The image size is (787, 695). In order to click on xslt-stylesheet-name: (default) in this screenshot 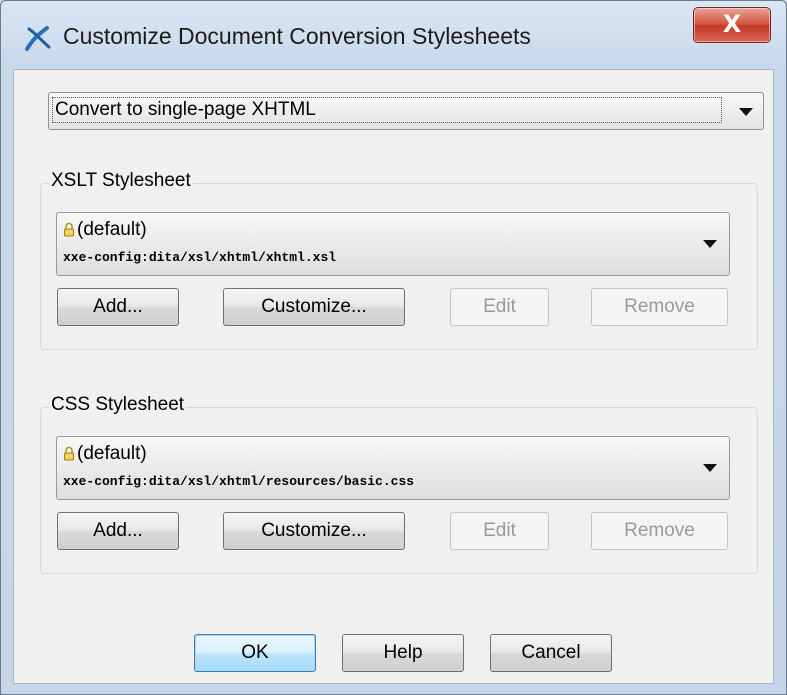, I will do `click(112, 229)`.